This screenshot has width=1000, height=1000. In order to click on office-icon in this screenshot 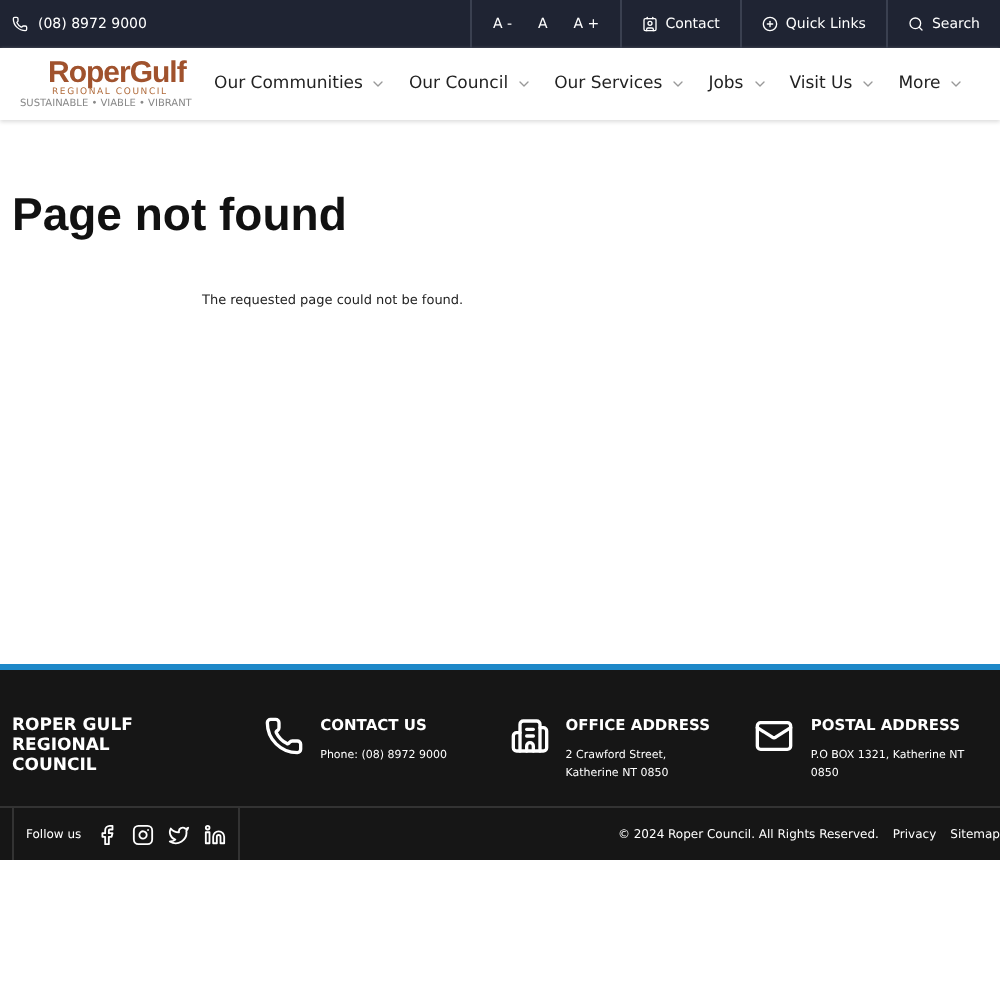, I will do `click(529, 736)`.